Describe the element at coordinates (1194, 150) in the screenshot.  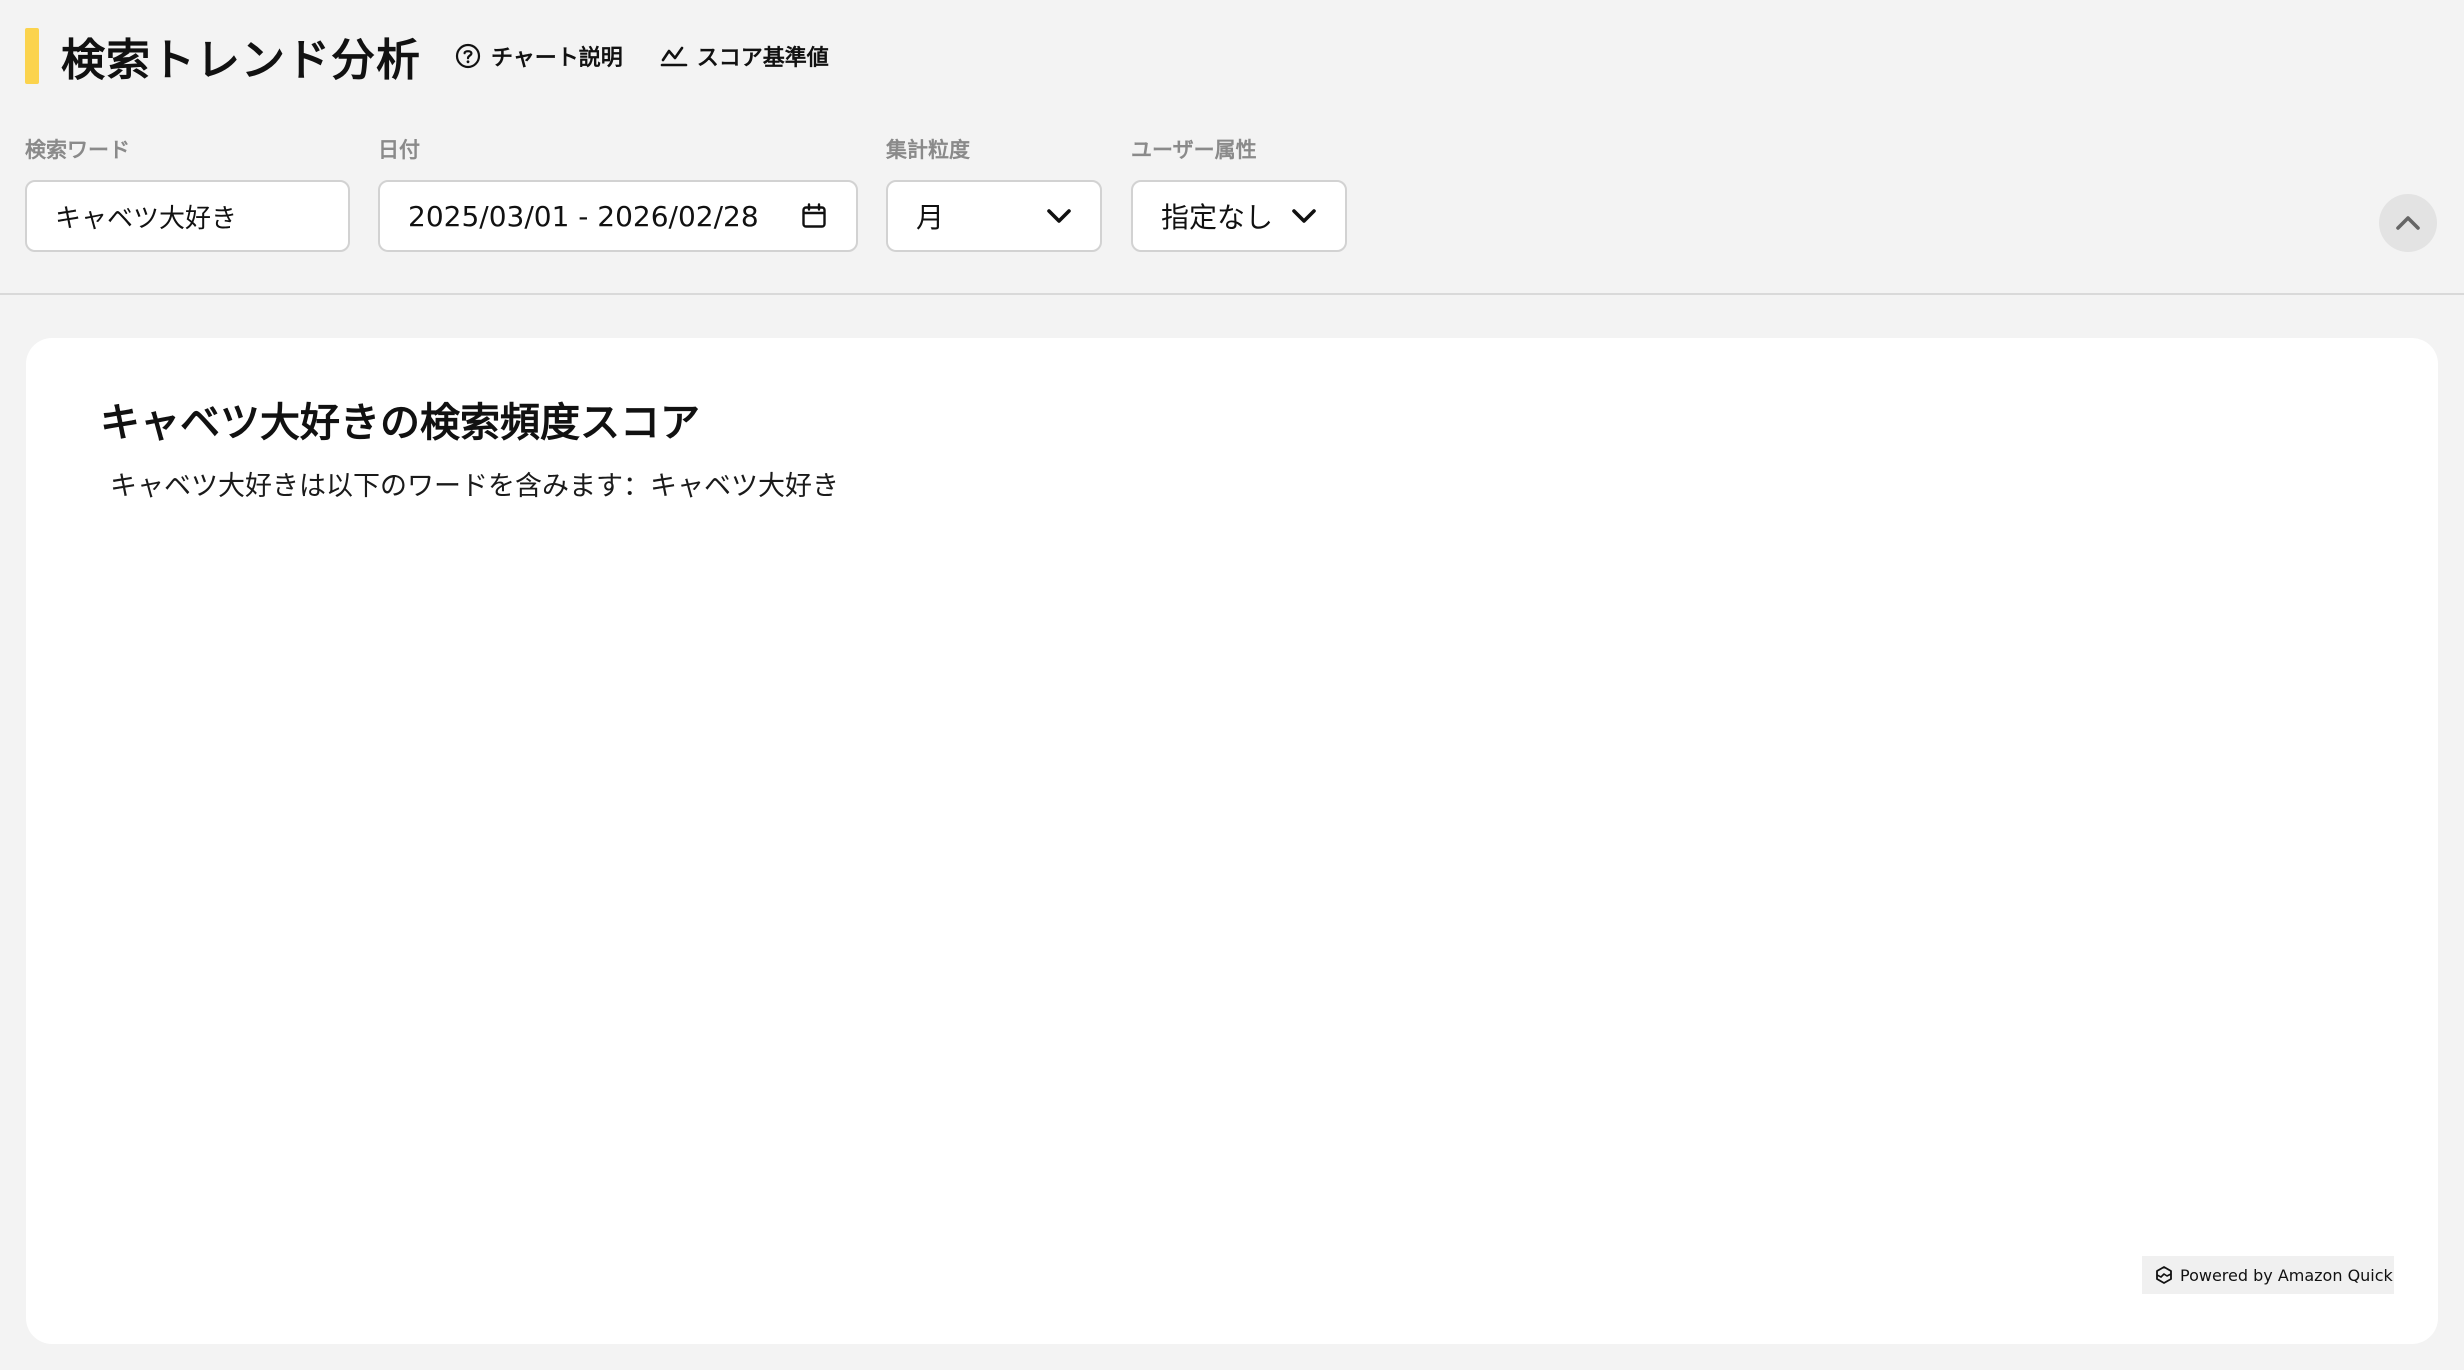
I see `user-attr-filter-label: ユーザー属性` at that location.